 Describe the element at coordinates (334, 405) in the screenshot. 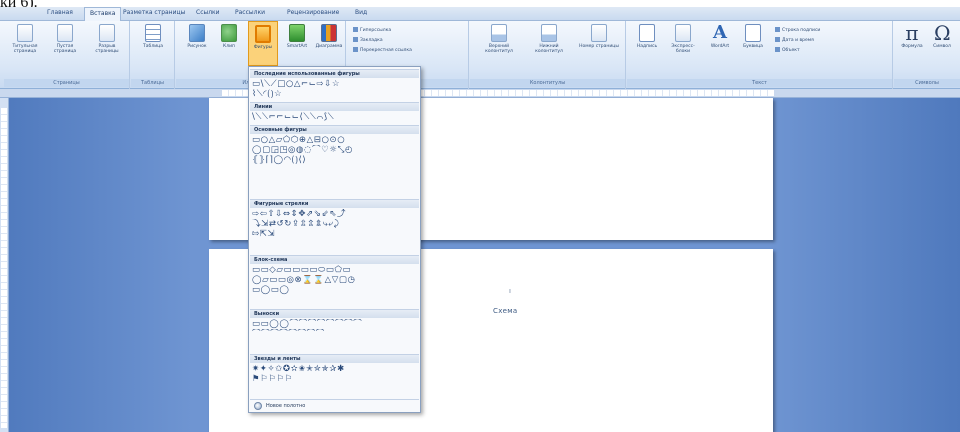

I see `new-drawing-canvas-item: Новое полотно` at that location.